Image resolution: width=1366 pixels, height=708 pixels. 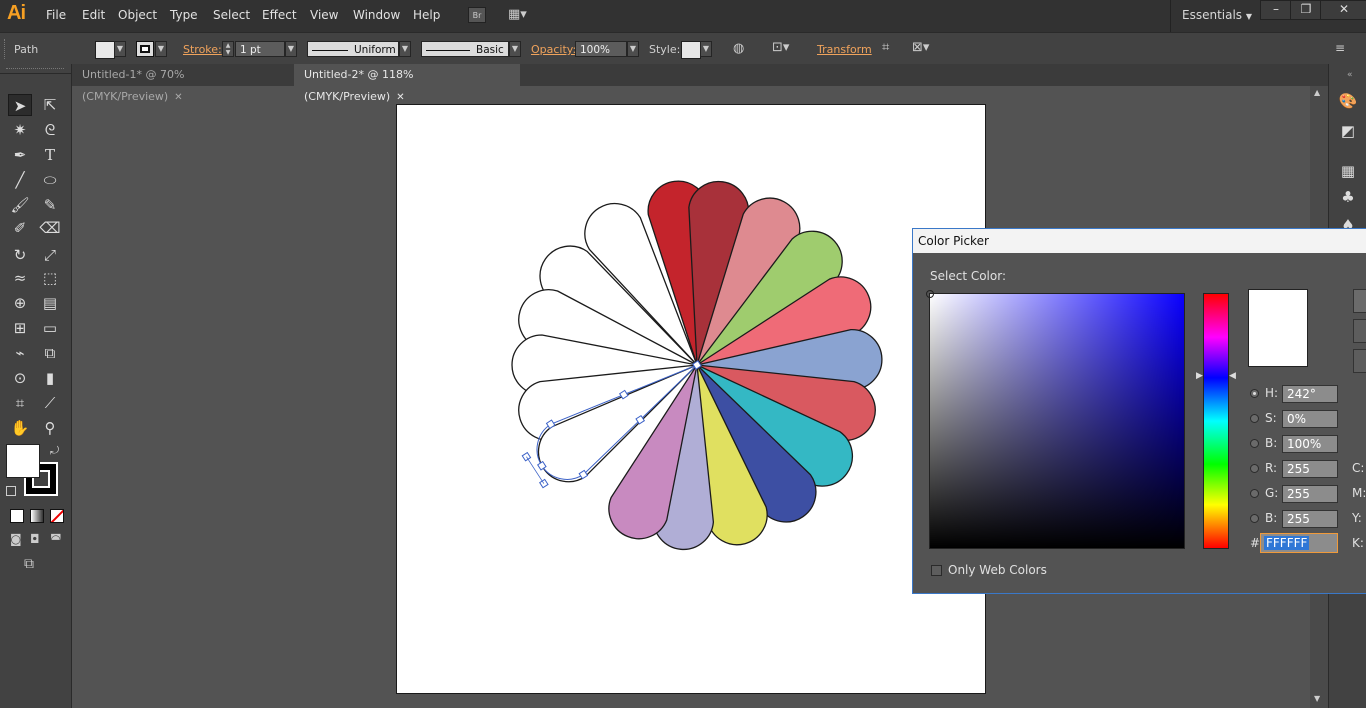 What do you see at coordinates (50, 403) in the screenshot?
I see `slice-tool-icon: ⟋` at bounding box center [50, 403].